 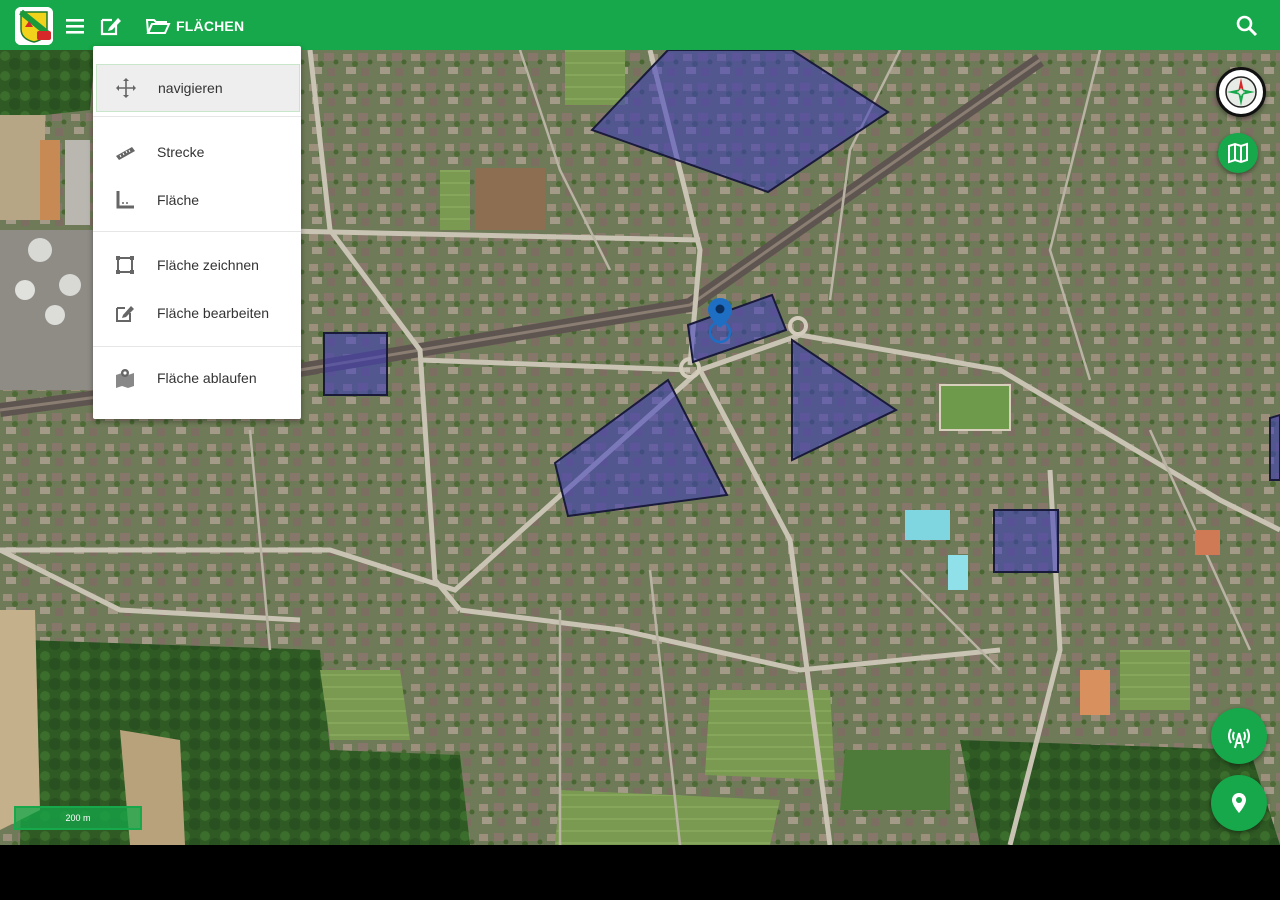 I want to click on folder-open-icon, so click(x=158, y=26).